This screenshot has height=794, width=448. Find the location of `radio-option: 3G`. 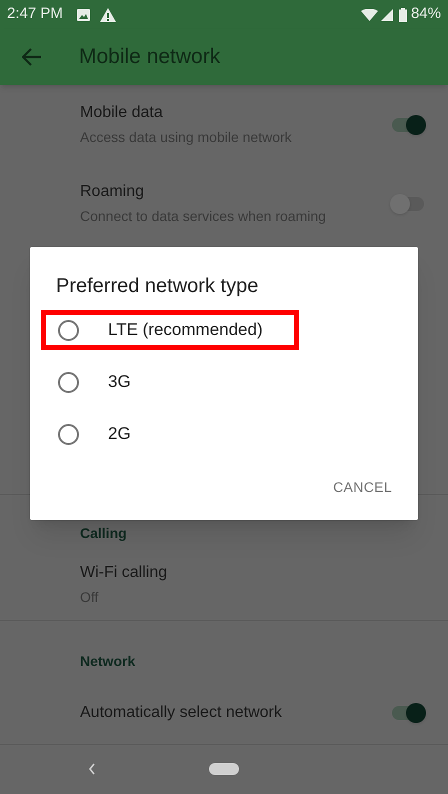

radio-option: 3G is located at coordinates (224, 382).